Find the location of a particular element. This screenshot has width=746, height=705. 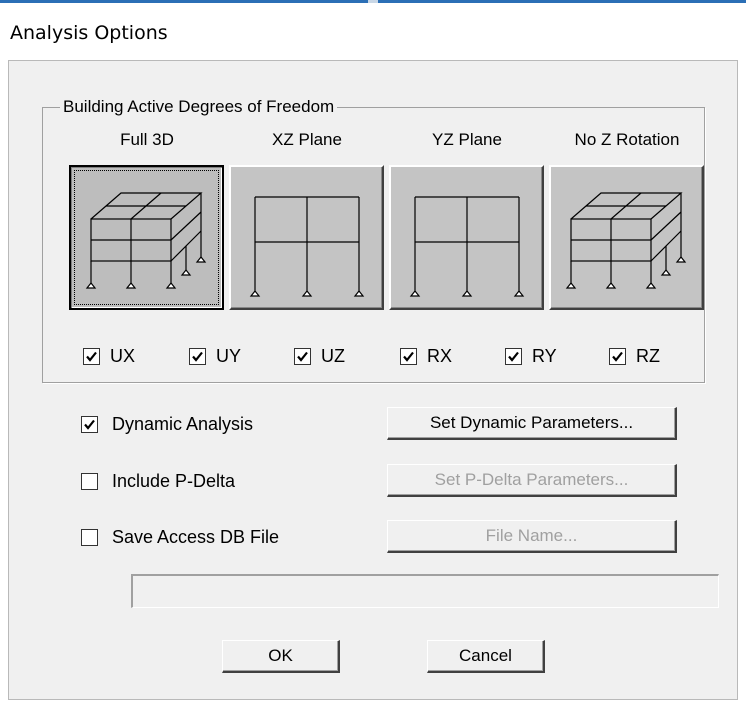

dof-uy-label: UY is located at coordinates (229, 356).